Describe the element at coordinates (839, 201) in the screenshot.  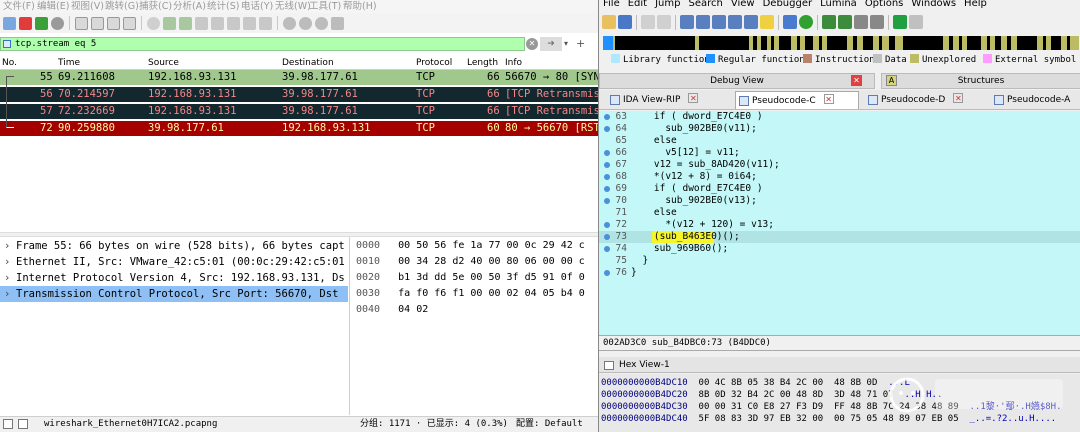
I see `code-line: 70 sub_902BE0(v13);` at that location.